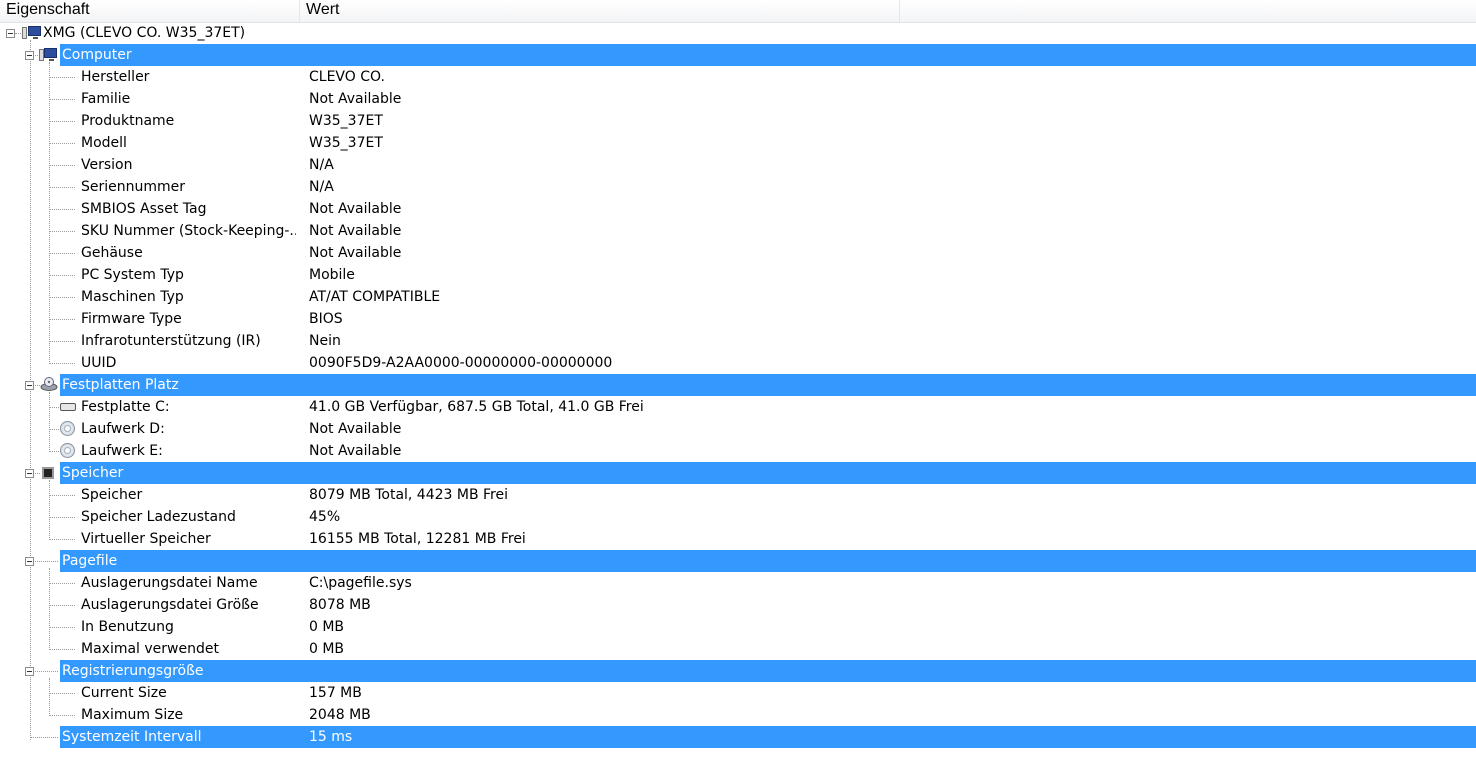 The image size is (1476, 782). Describe the element at coordinates (132, 275) in the screenshot. I see `property-name: PC System Typ` at that location.